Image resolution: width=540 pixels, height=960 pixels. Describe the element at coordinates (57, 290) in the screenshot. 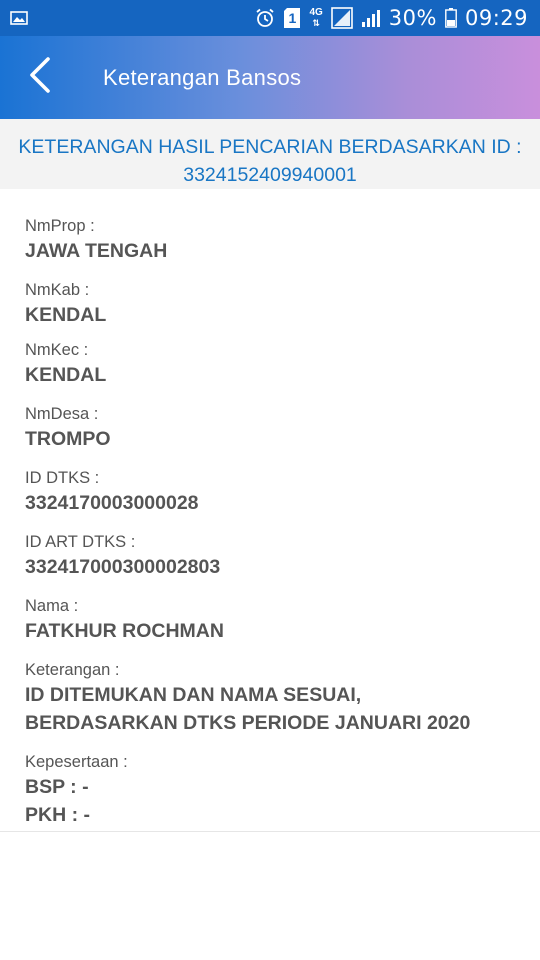

I see `field-label: NmKab :` at that location.